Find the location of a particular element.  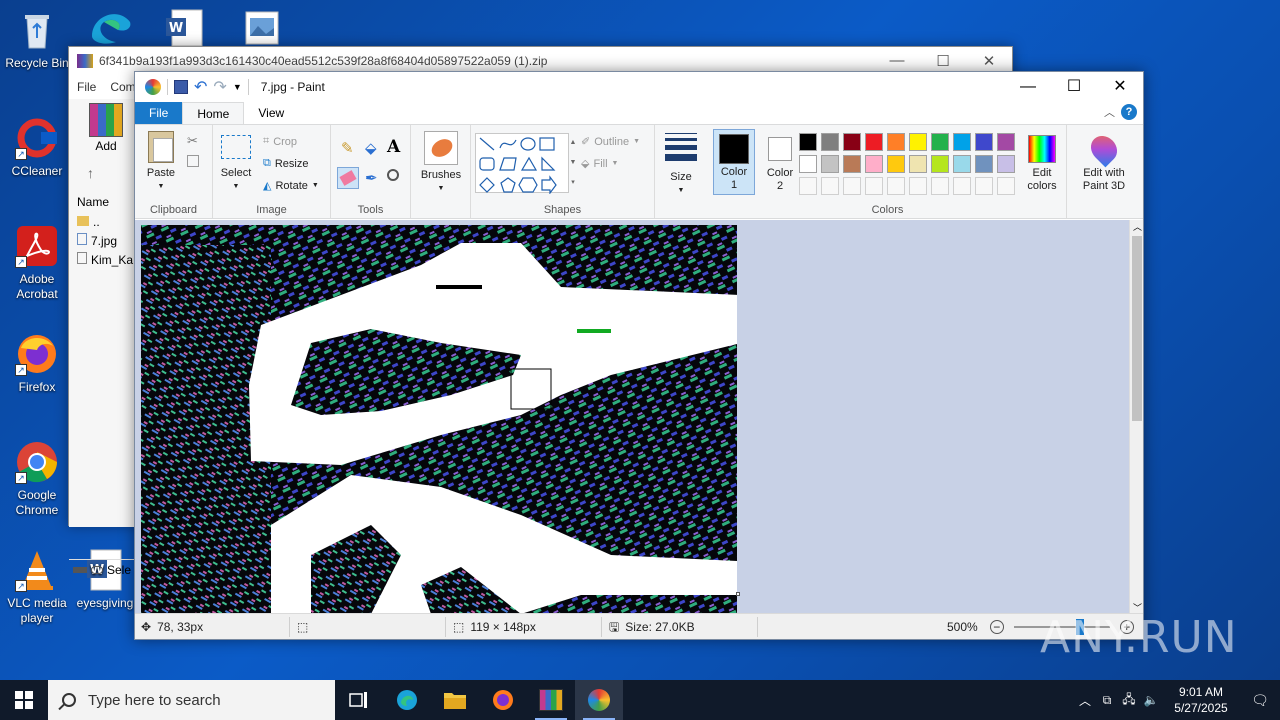

customize-qat-icon: ▼ is located at coordinates (237, 87).